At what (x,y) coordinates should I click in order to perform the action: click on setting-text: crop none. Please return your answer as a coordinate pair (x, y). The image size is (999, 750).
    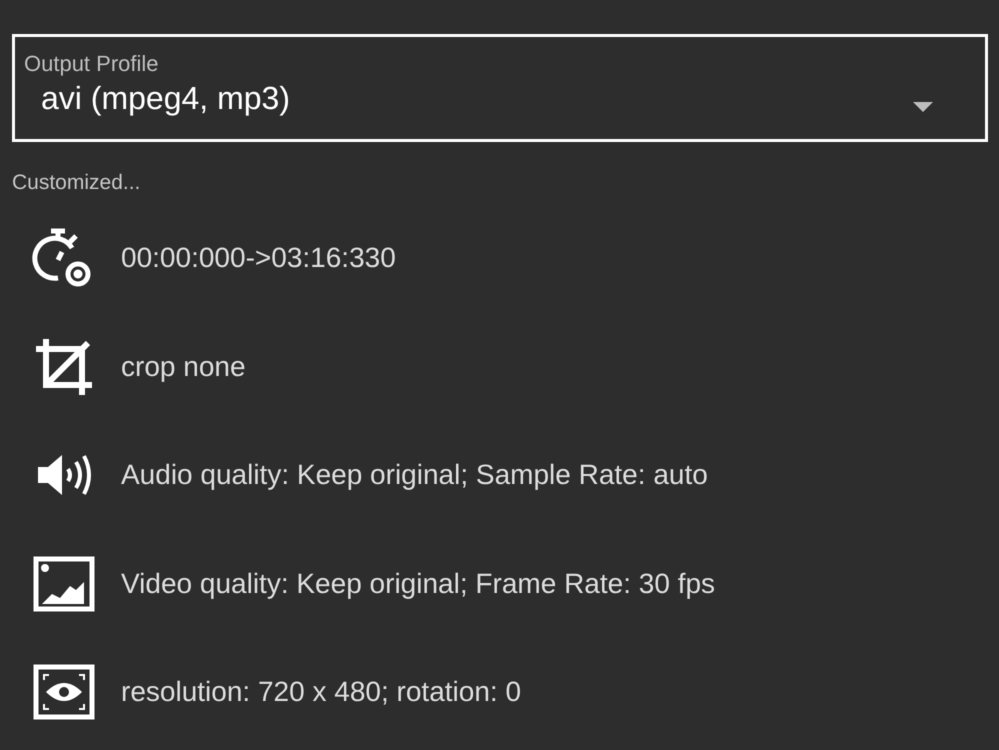
    Looking at the image, I should click on (183, 367).